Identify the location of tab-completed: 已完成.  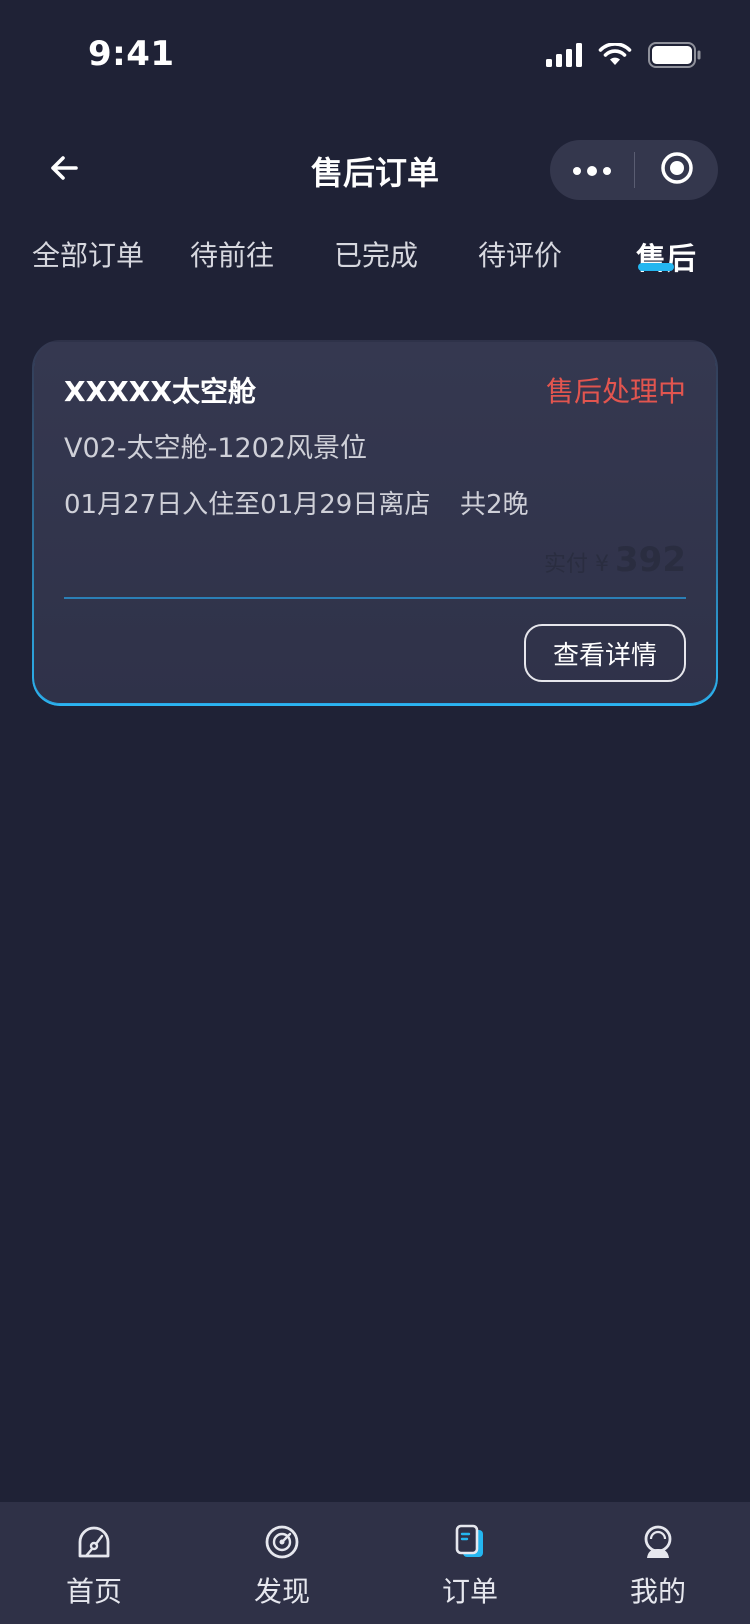
(376, 254).